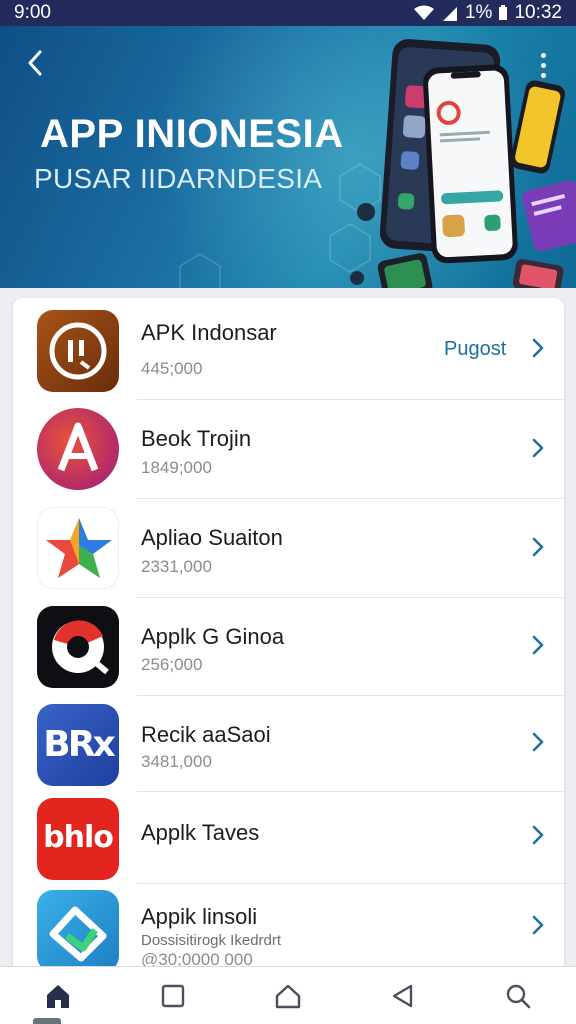 Image resolution: width=576 pixels, height=1024 pixels. I want to click on app-name: Appik linsoli, so click(199, 916).